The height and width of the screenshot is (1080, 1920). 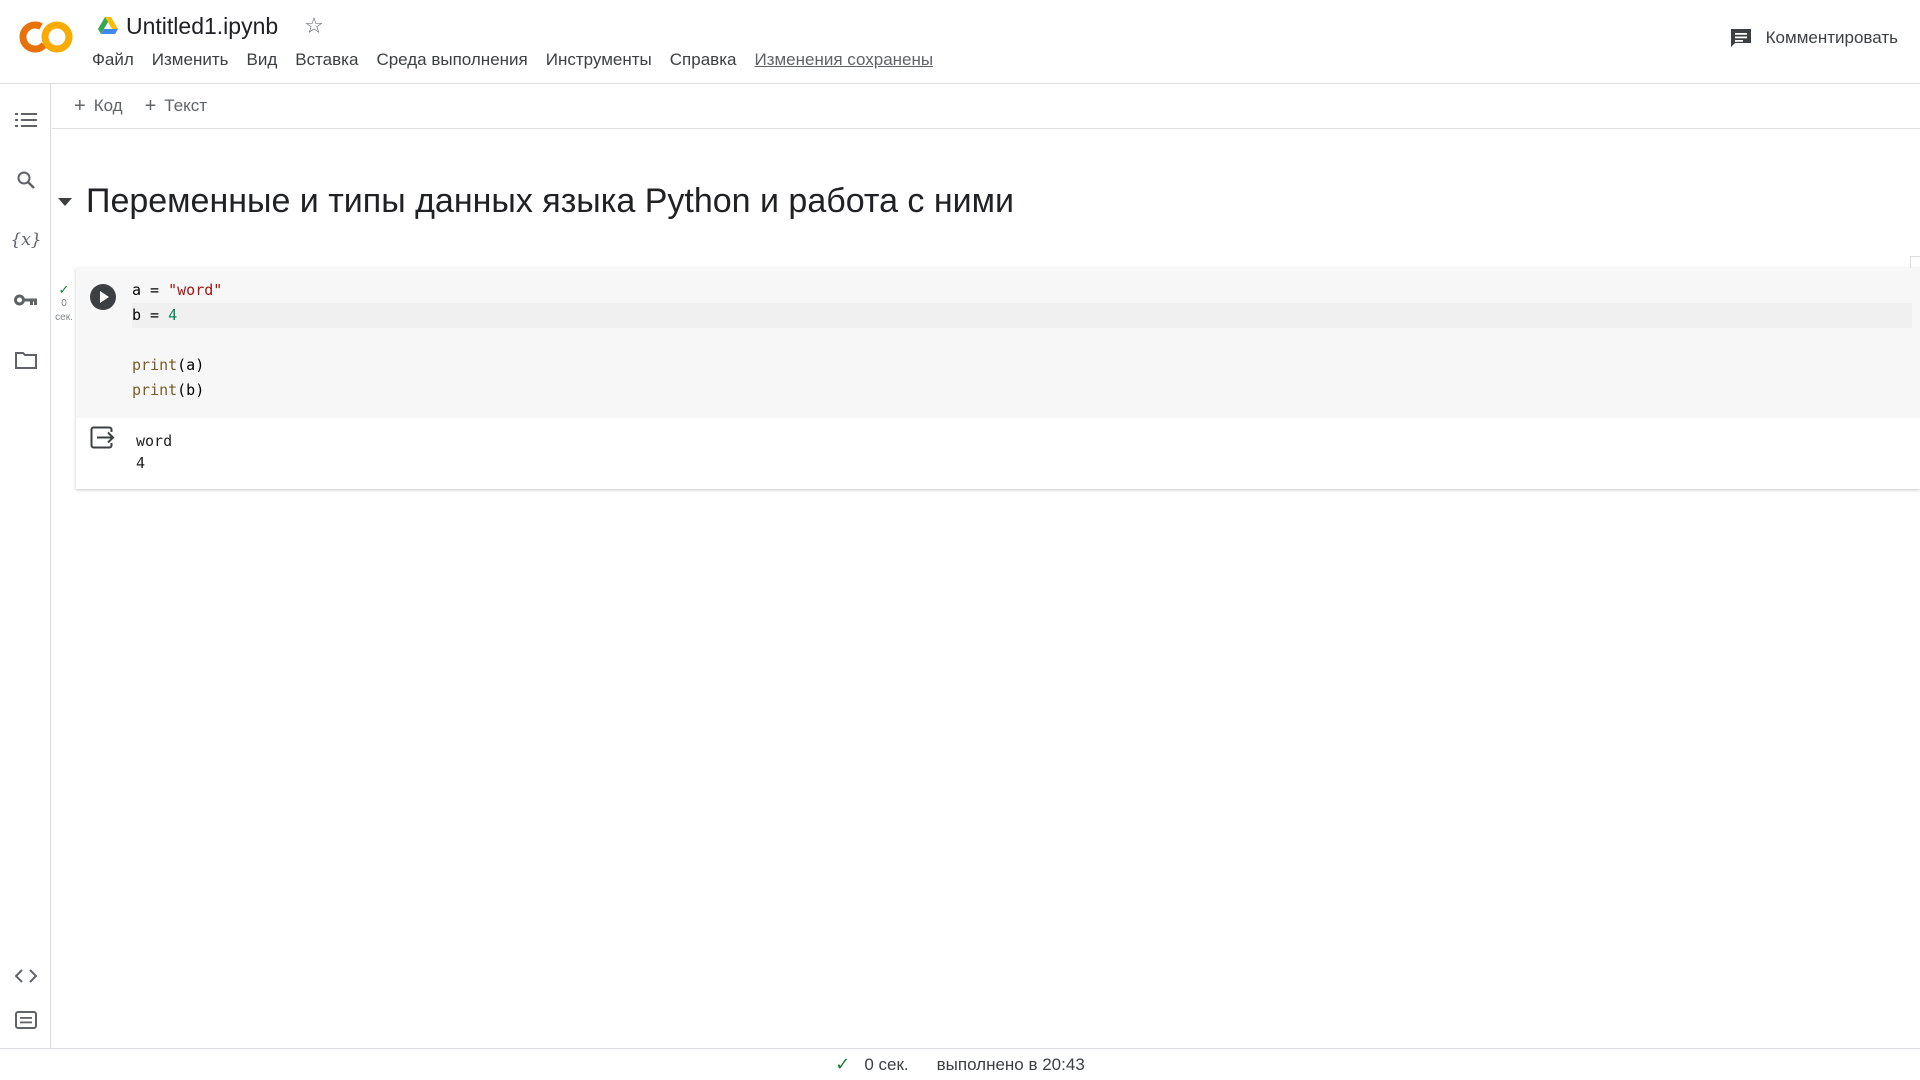 I want to click on google-drive-icon, so click(x=108, y=25).